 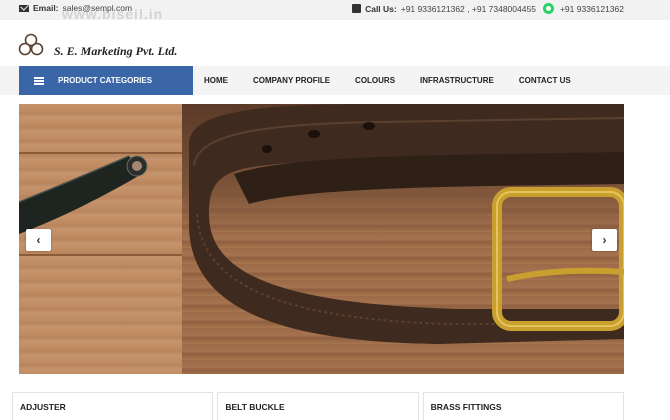 What do you see at coordinates (291, 80) in the screenshot?
I see `nav-company-profile: COMPANY PROFILE` at bounding box center [291, 80].